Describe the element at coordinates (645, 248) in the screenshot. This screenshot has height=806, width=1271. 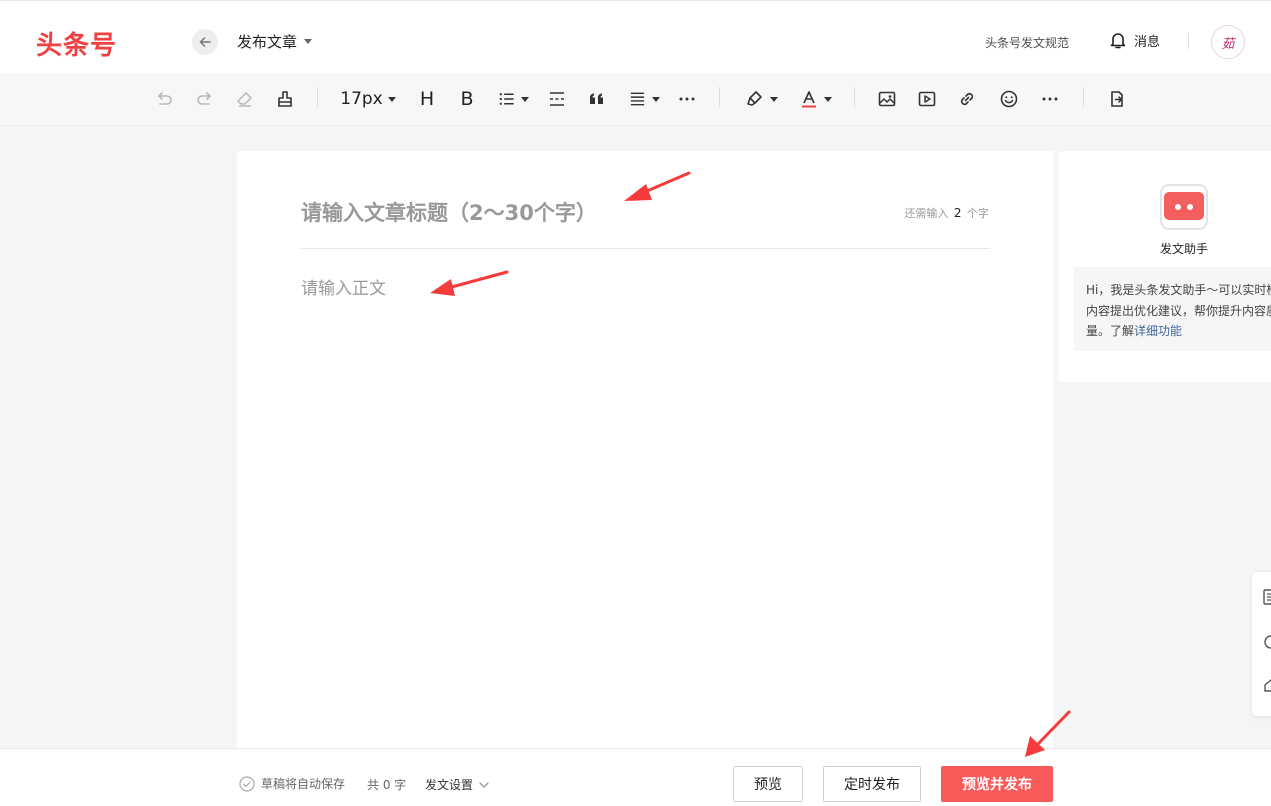
I see `title-divider` at that location.